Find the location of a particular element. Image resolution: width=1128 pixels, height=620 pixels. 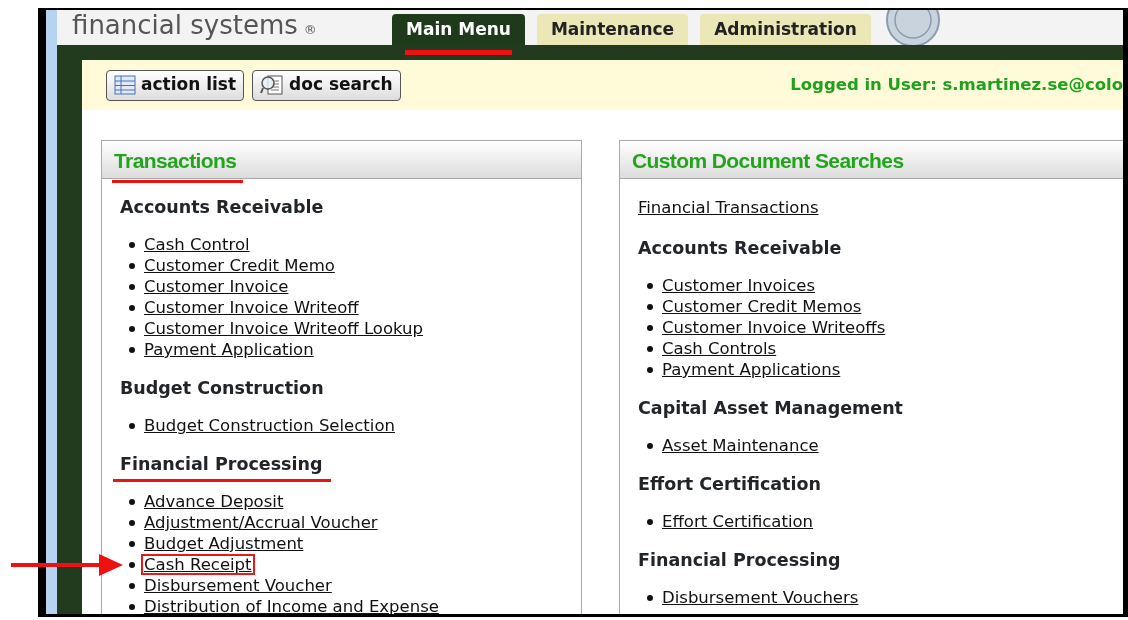

section-heading: Capital Asset Management is located at coordinates (770, 408).